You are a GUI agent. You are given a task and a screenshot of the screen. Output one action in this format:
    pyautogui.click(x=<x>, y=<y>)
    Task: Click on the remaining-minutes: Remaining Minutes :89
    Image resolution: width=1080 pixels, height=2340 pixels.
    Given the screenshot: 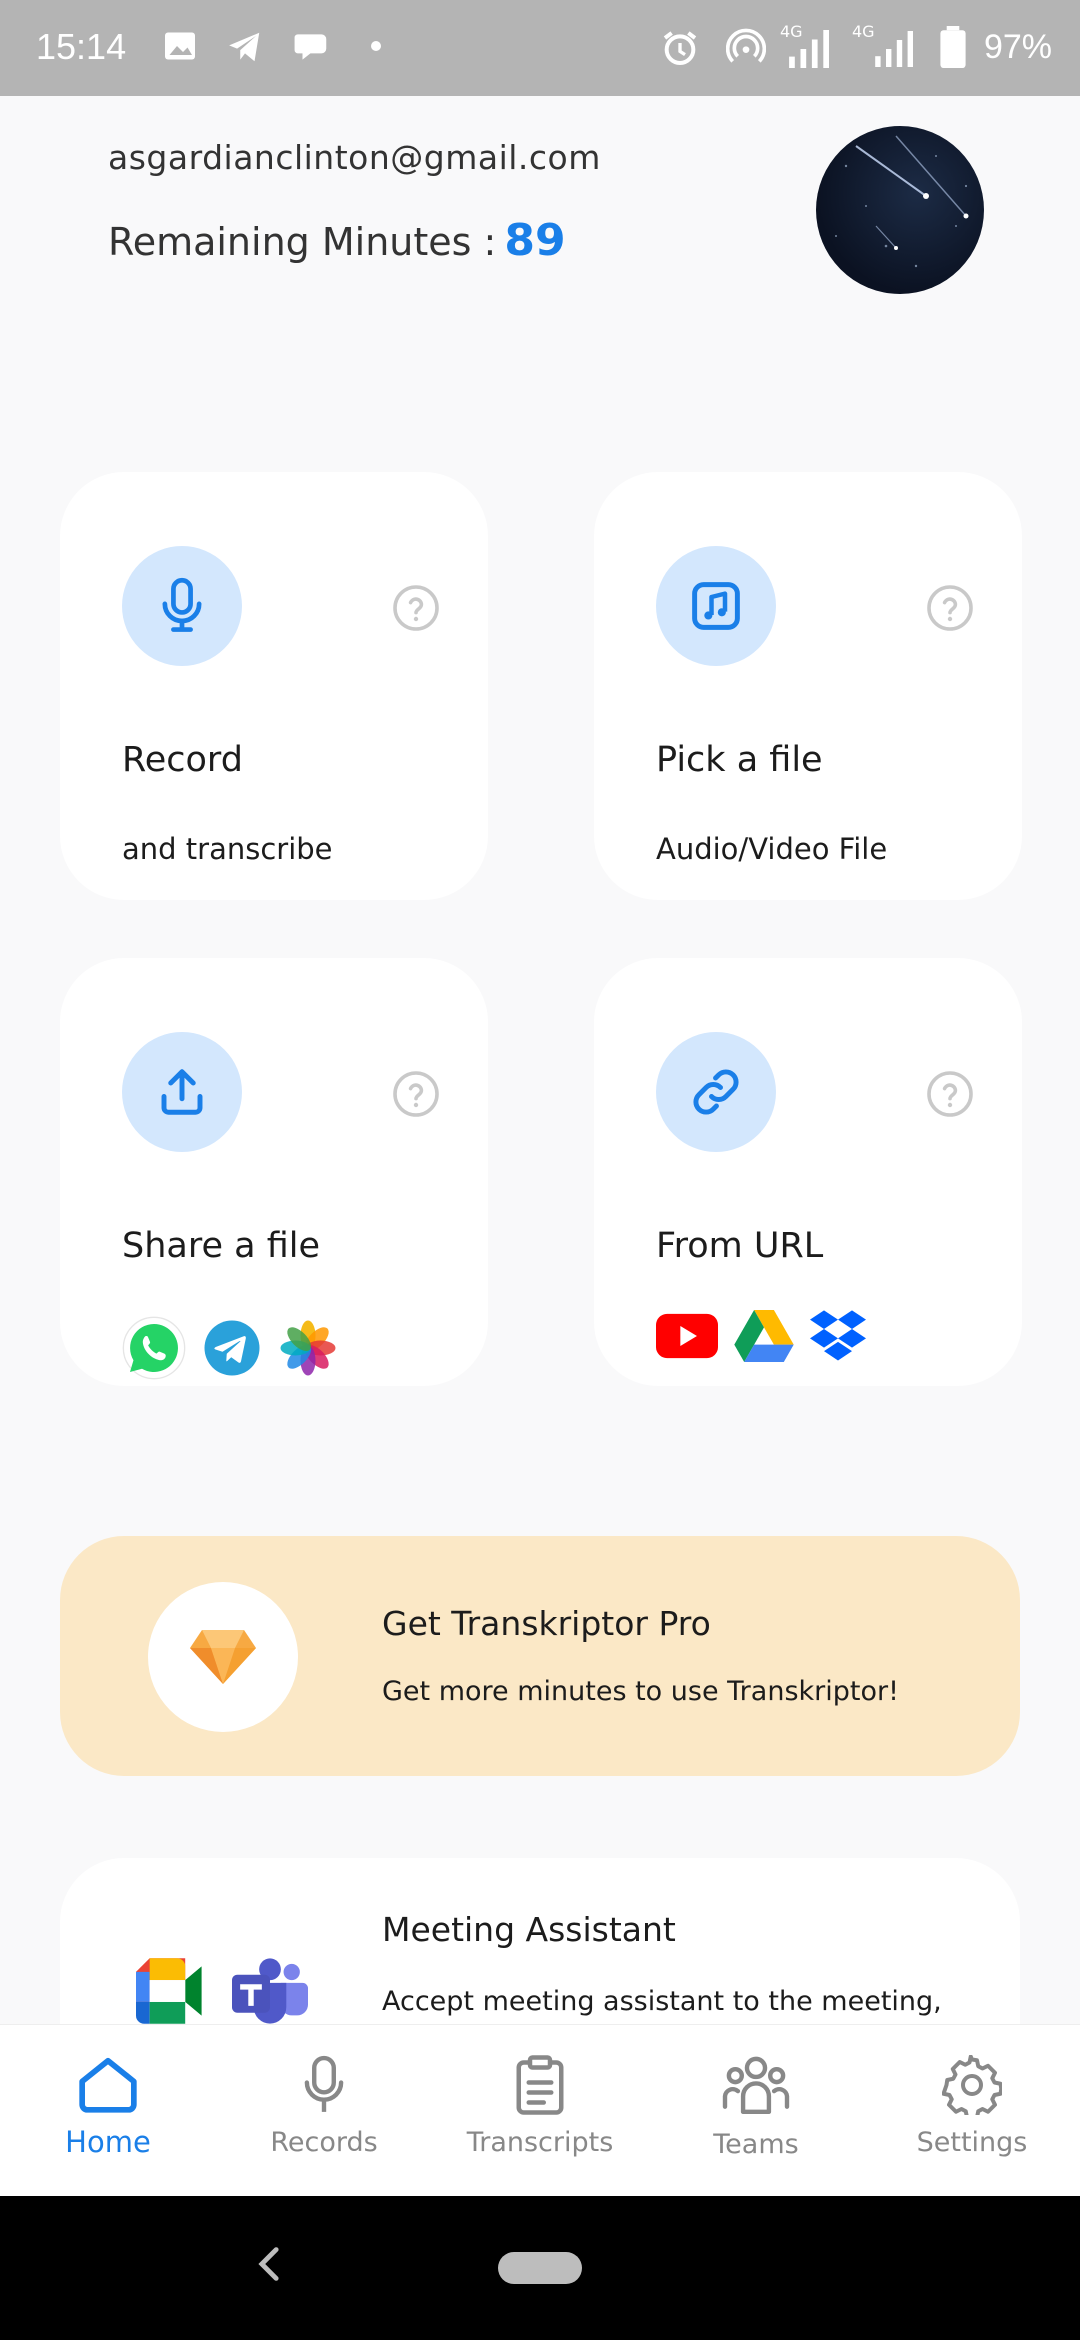 What is the action you would take?
    pyautogui.click(x=337, y=240)
    